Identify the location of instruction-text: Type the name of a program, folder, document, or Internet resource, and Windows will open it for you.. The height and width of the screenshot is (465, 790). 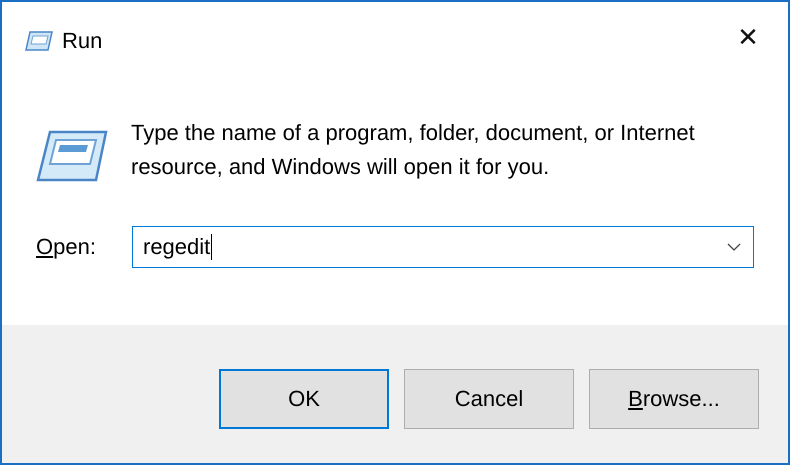
(413, 150).